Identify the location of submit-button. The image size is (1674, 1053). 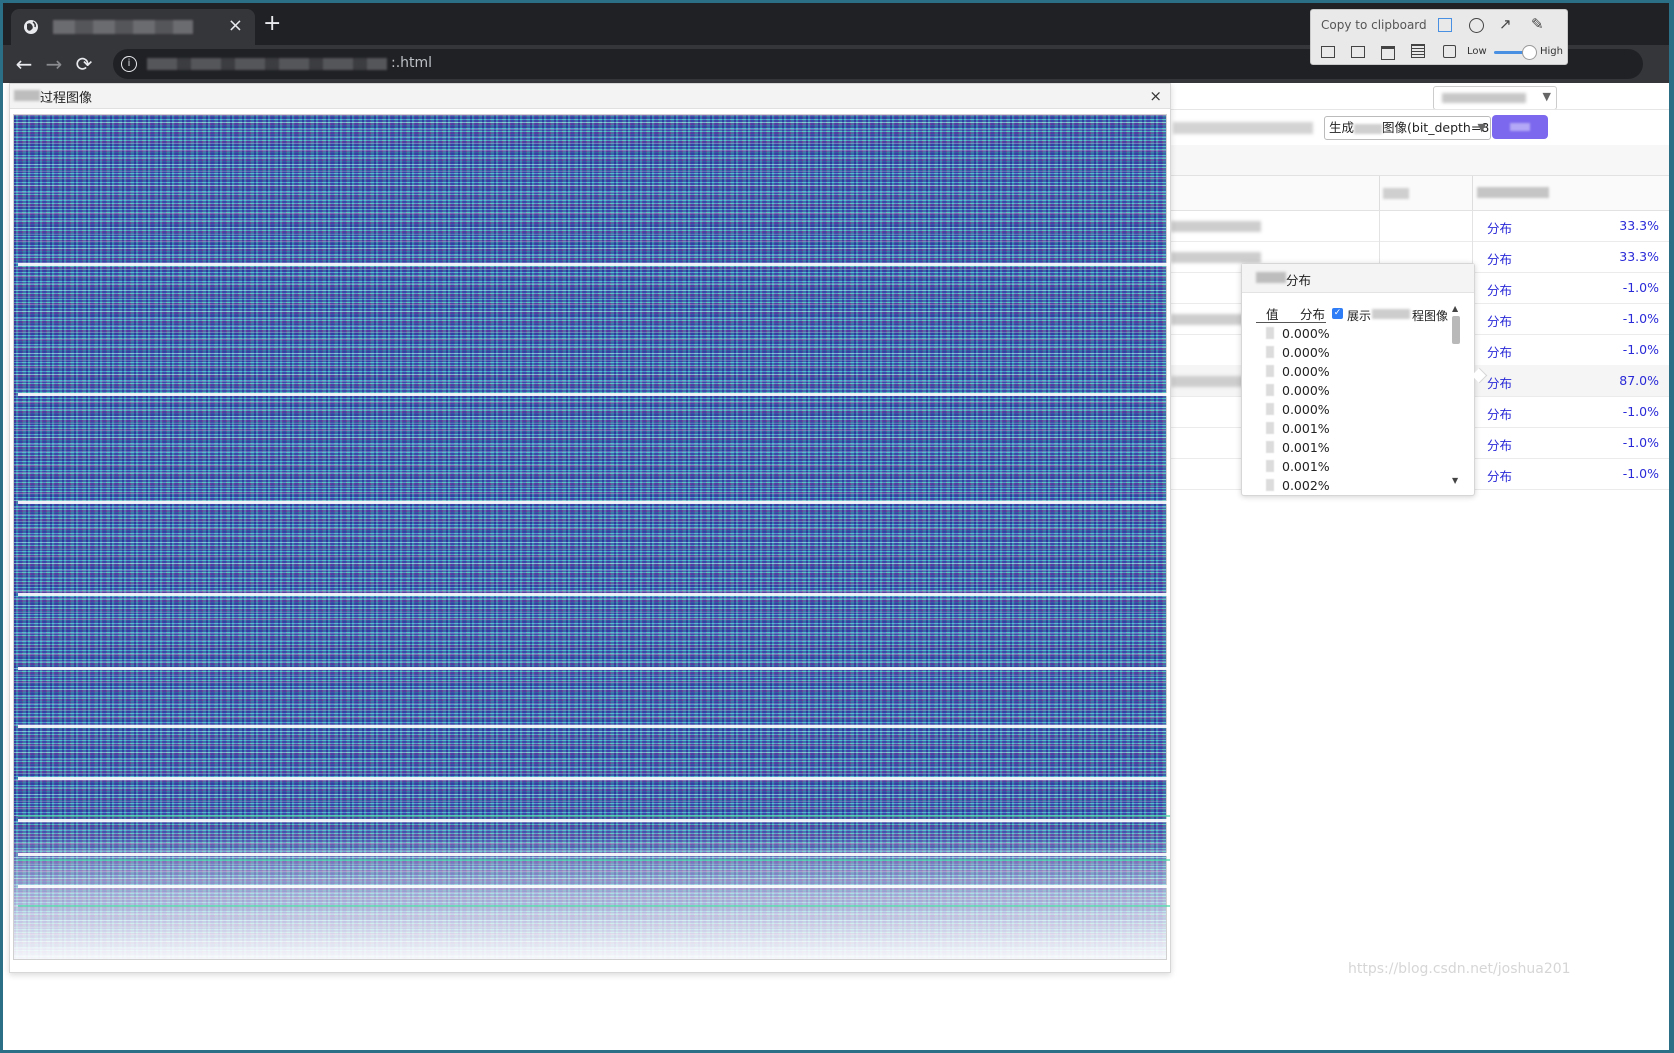
(1520, 127).